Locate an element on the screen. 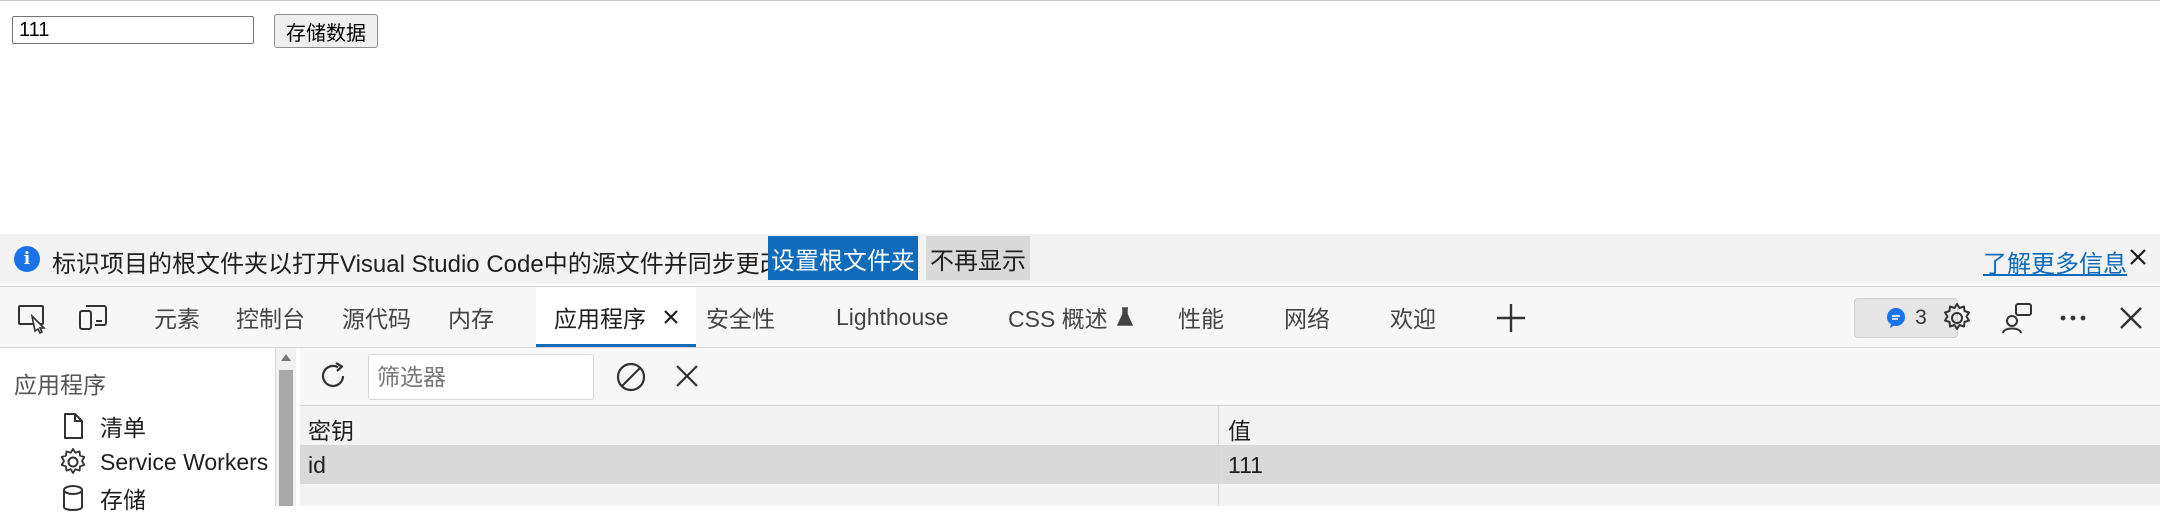 Image resolution: width=2160 pixels, height=515 pixels. tab-memory: 内存 is located at coordinates (471, 317).